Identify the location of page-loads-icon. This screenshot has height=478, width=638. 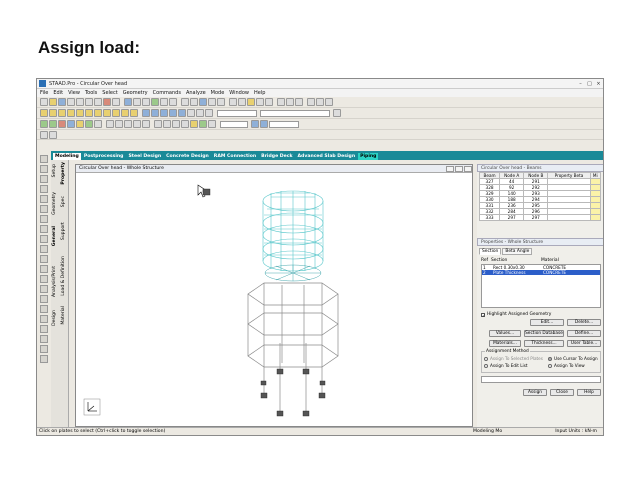
(44, 329).